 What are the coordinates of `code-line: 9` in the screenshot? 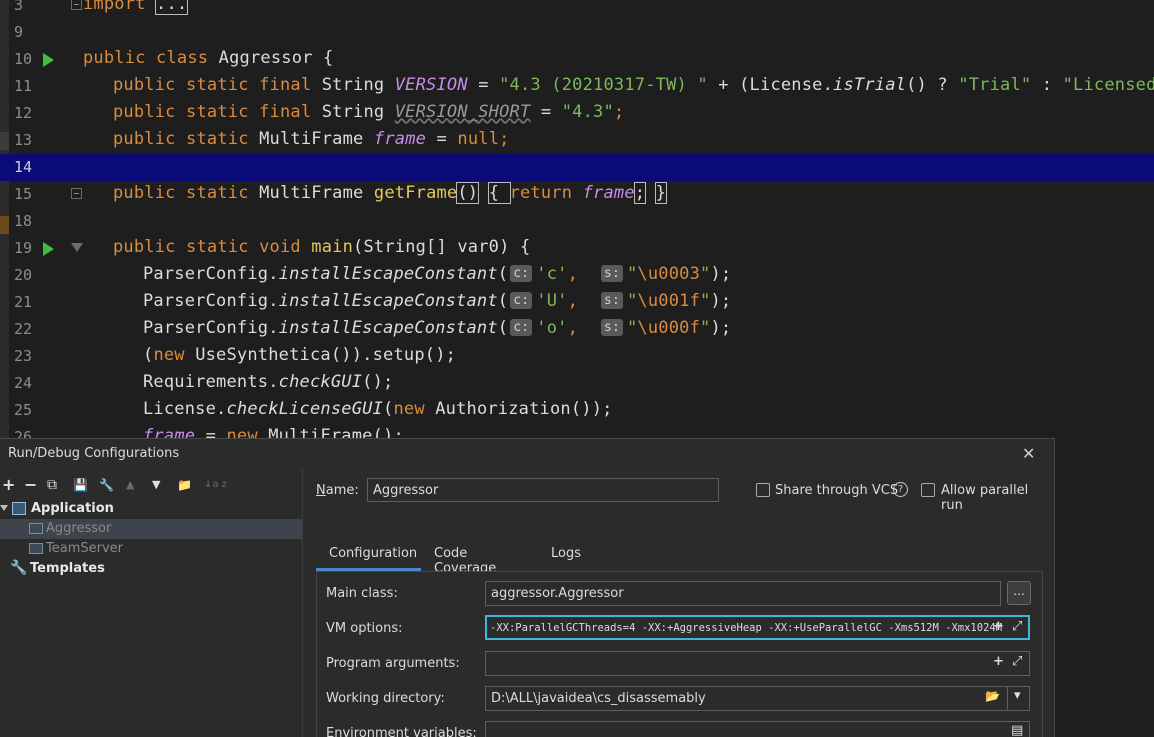 It's located at (577, 32).